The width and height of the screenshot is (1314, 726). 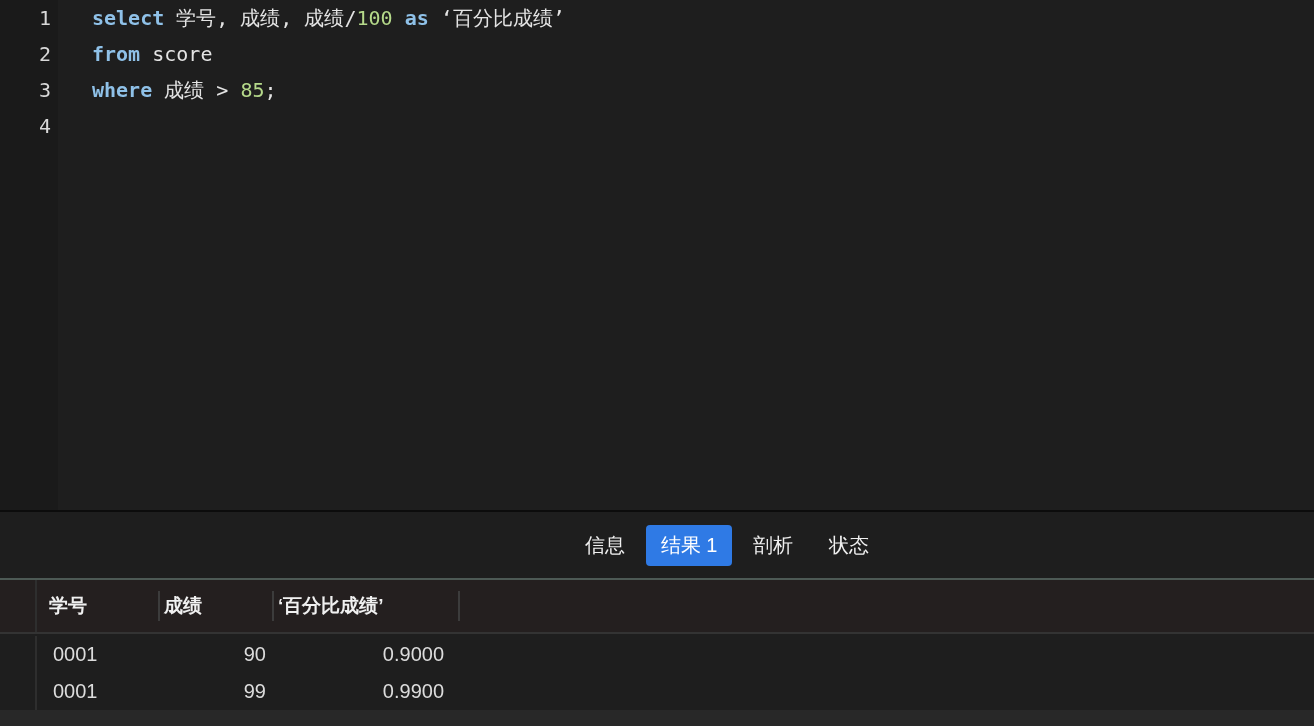 I want to click on column-header: 学号, so click(x=98, y=606).